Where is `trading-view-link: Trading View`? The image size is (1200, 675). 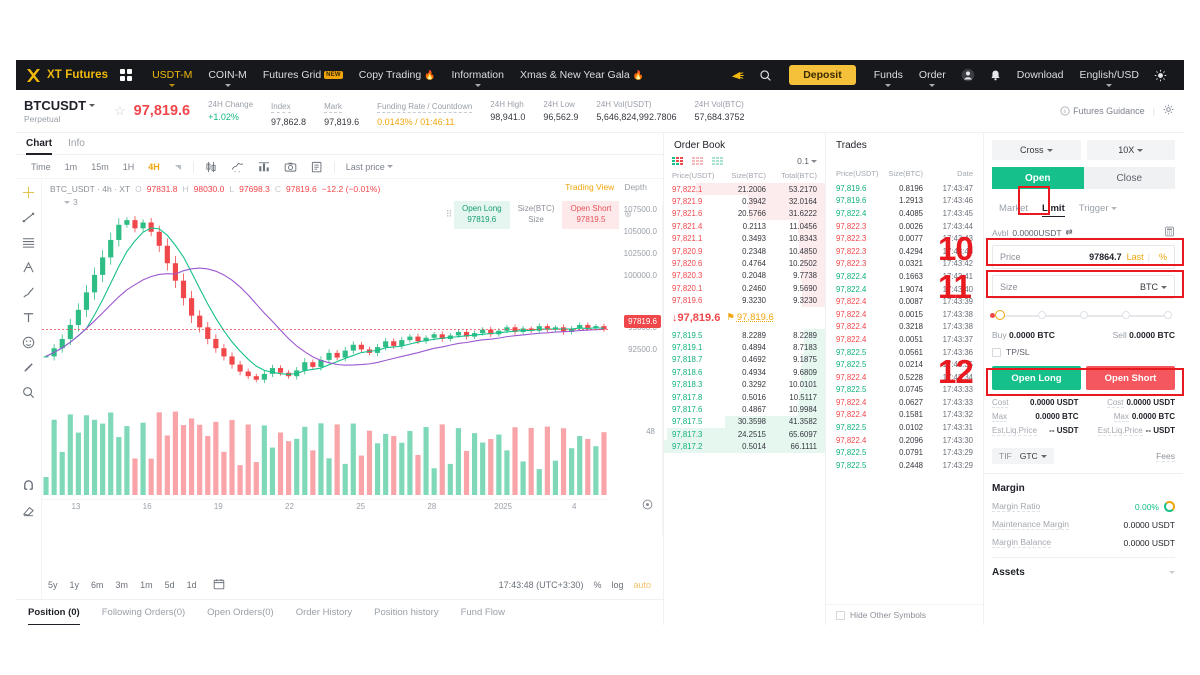 trading-view-link: Trading View is located at coordinates (589, 187).